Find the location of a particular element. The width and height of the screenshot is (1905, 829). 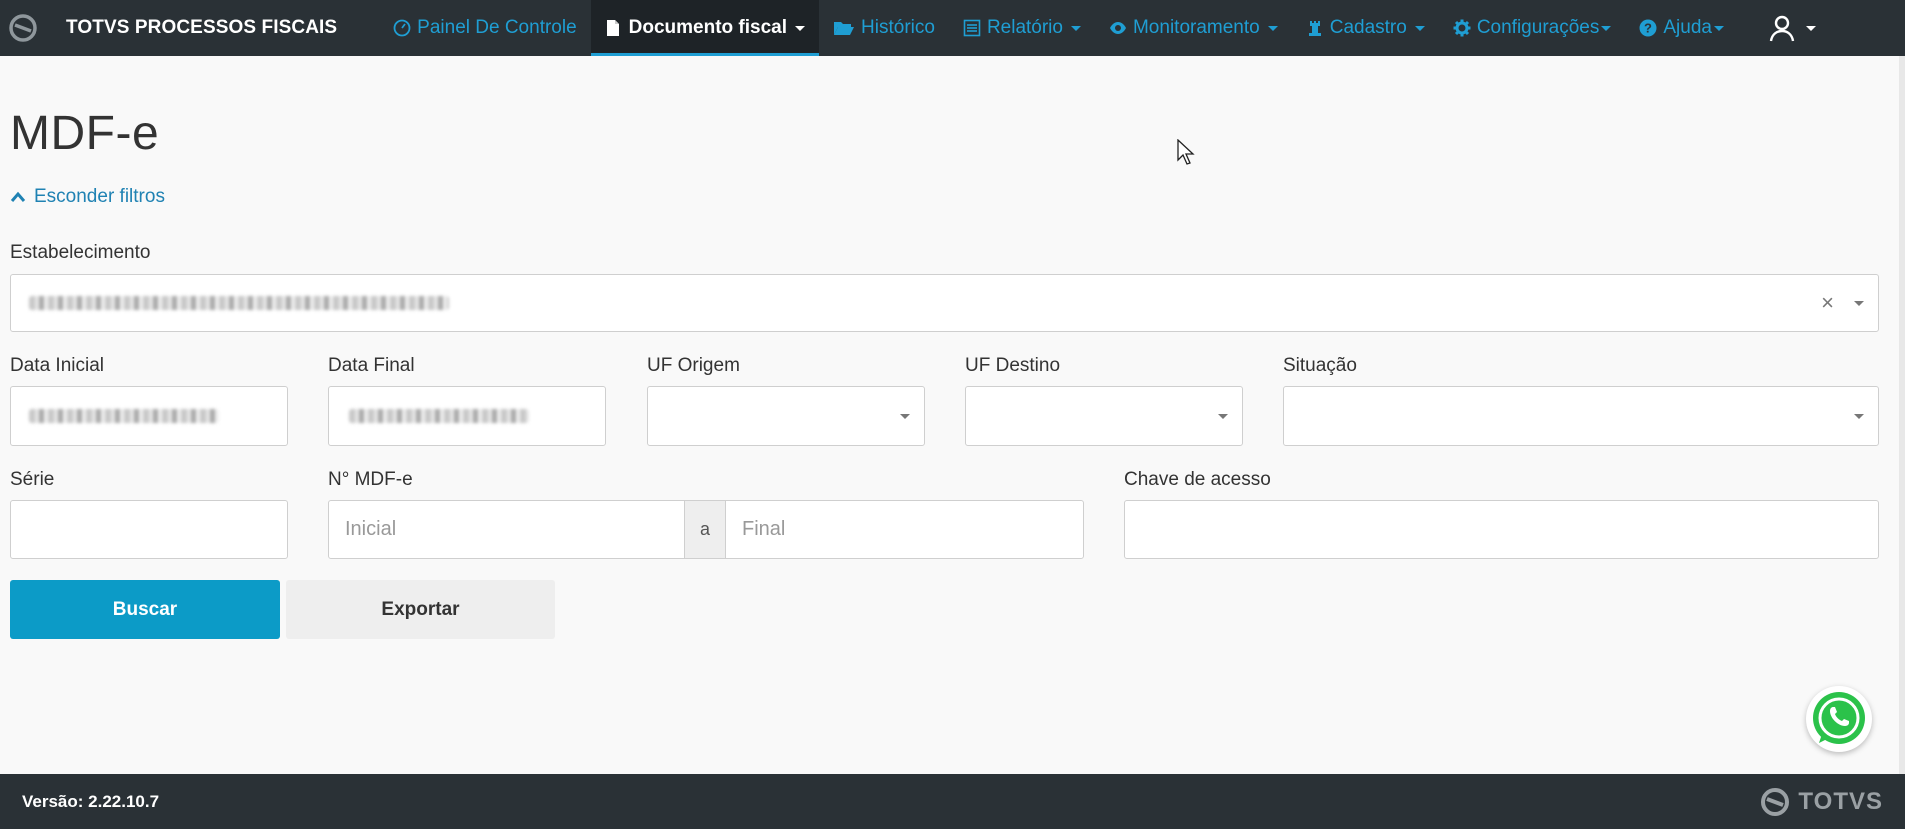

whatsapp-icon is located at coordinates (1839, 718).